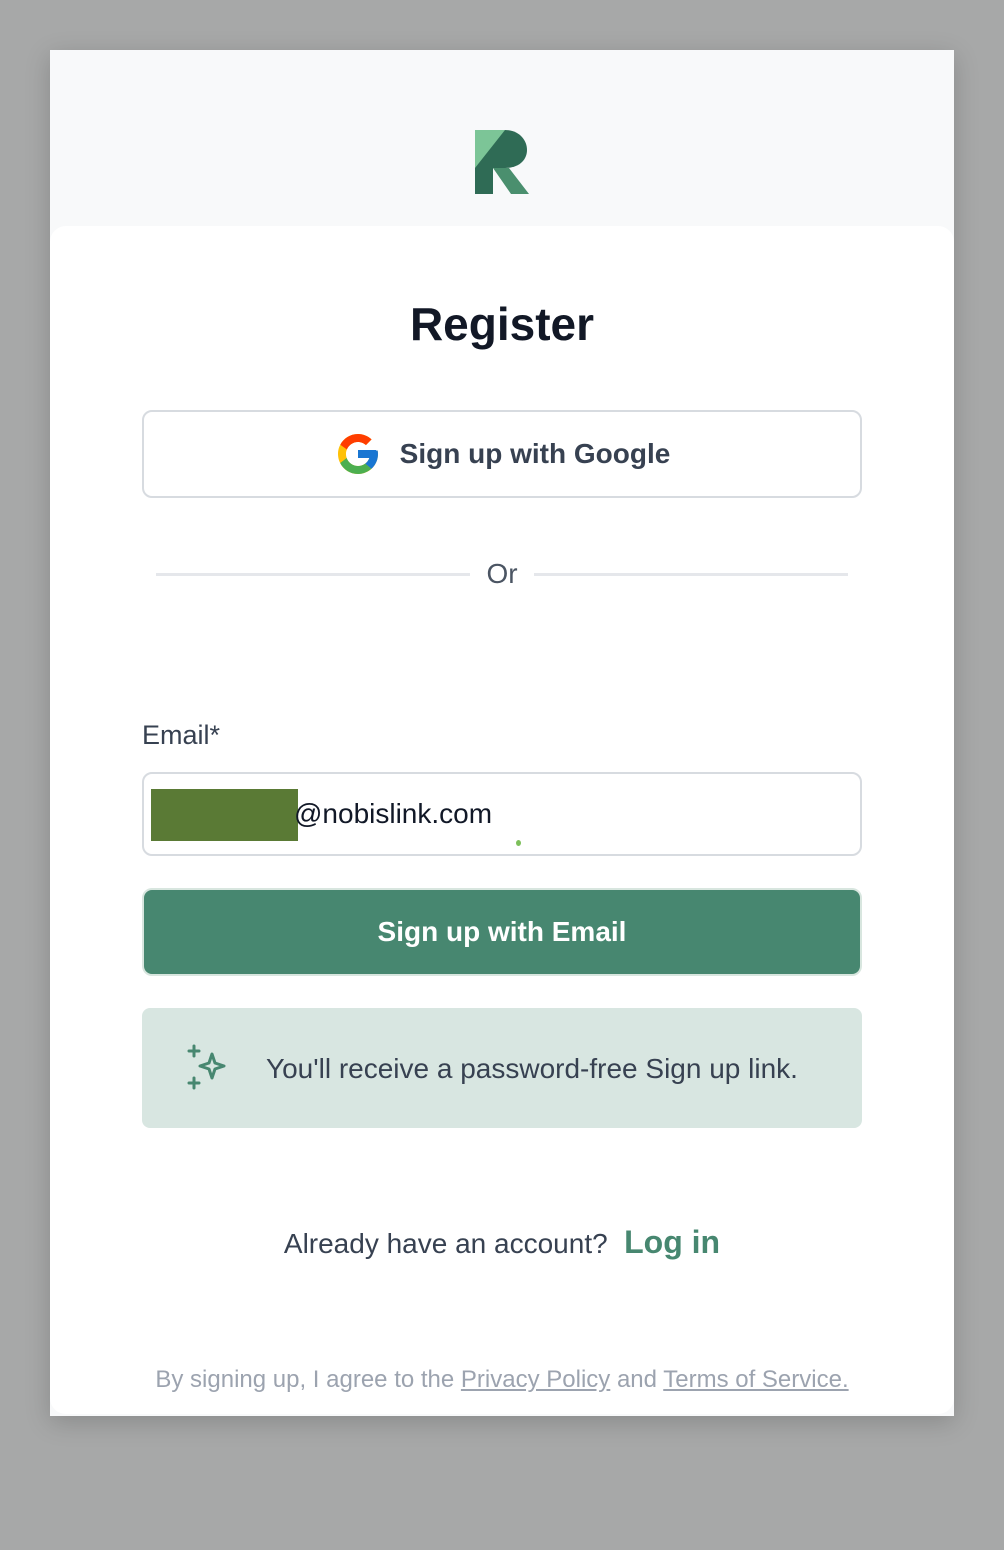 The image size is (1004, 1550). What do you see at coordinates (181, 735) in the screenshot?
I see `email-label: Email*` at bounding box center [181, 735].